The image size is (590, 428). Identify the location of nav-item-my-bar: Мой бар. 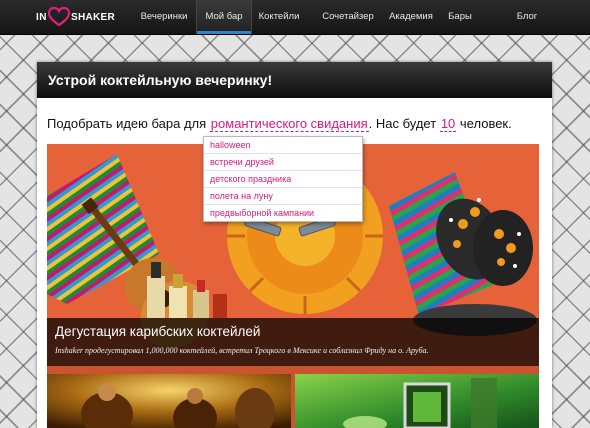
(224, 17).